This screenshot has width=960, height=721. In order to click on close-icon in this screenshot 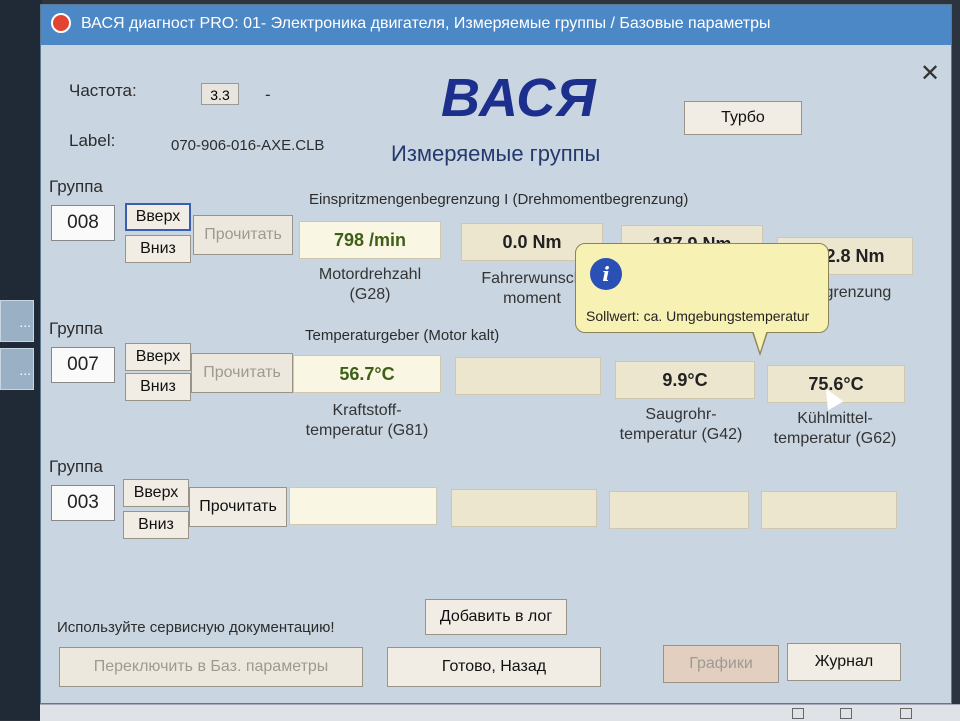, I will do `click(906, 713)`.